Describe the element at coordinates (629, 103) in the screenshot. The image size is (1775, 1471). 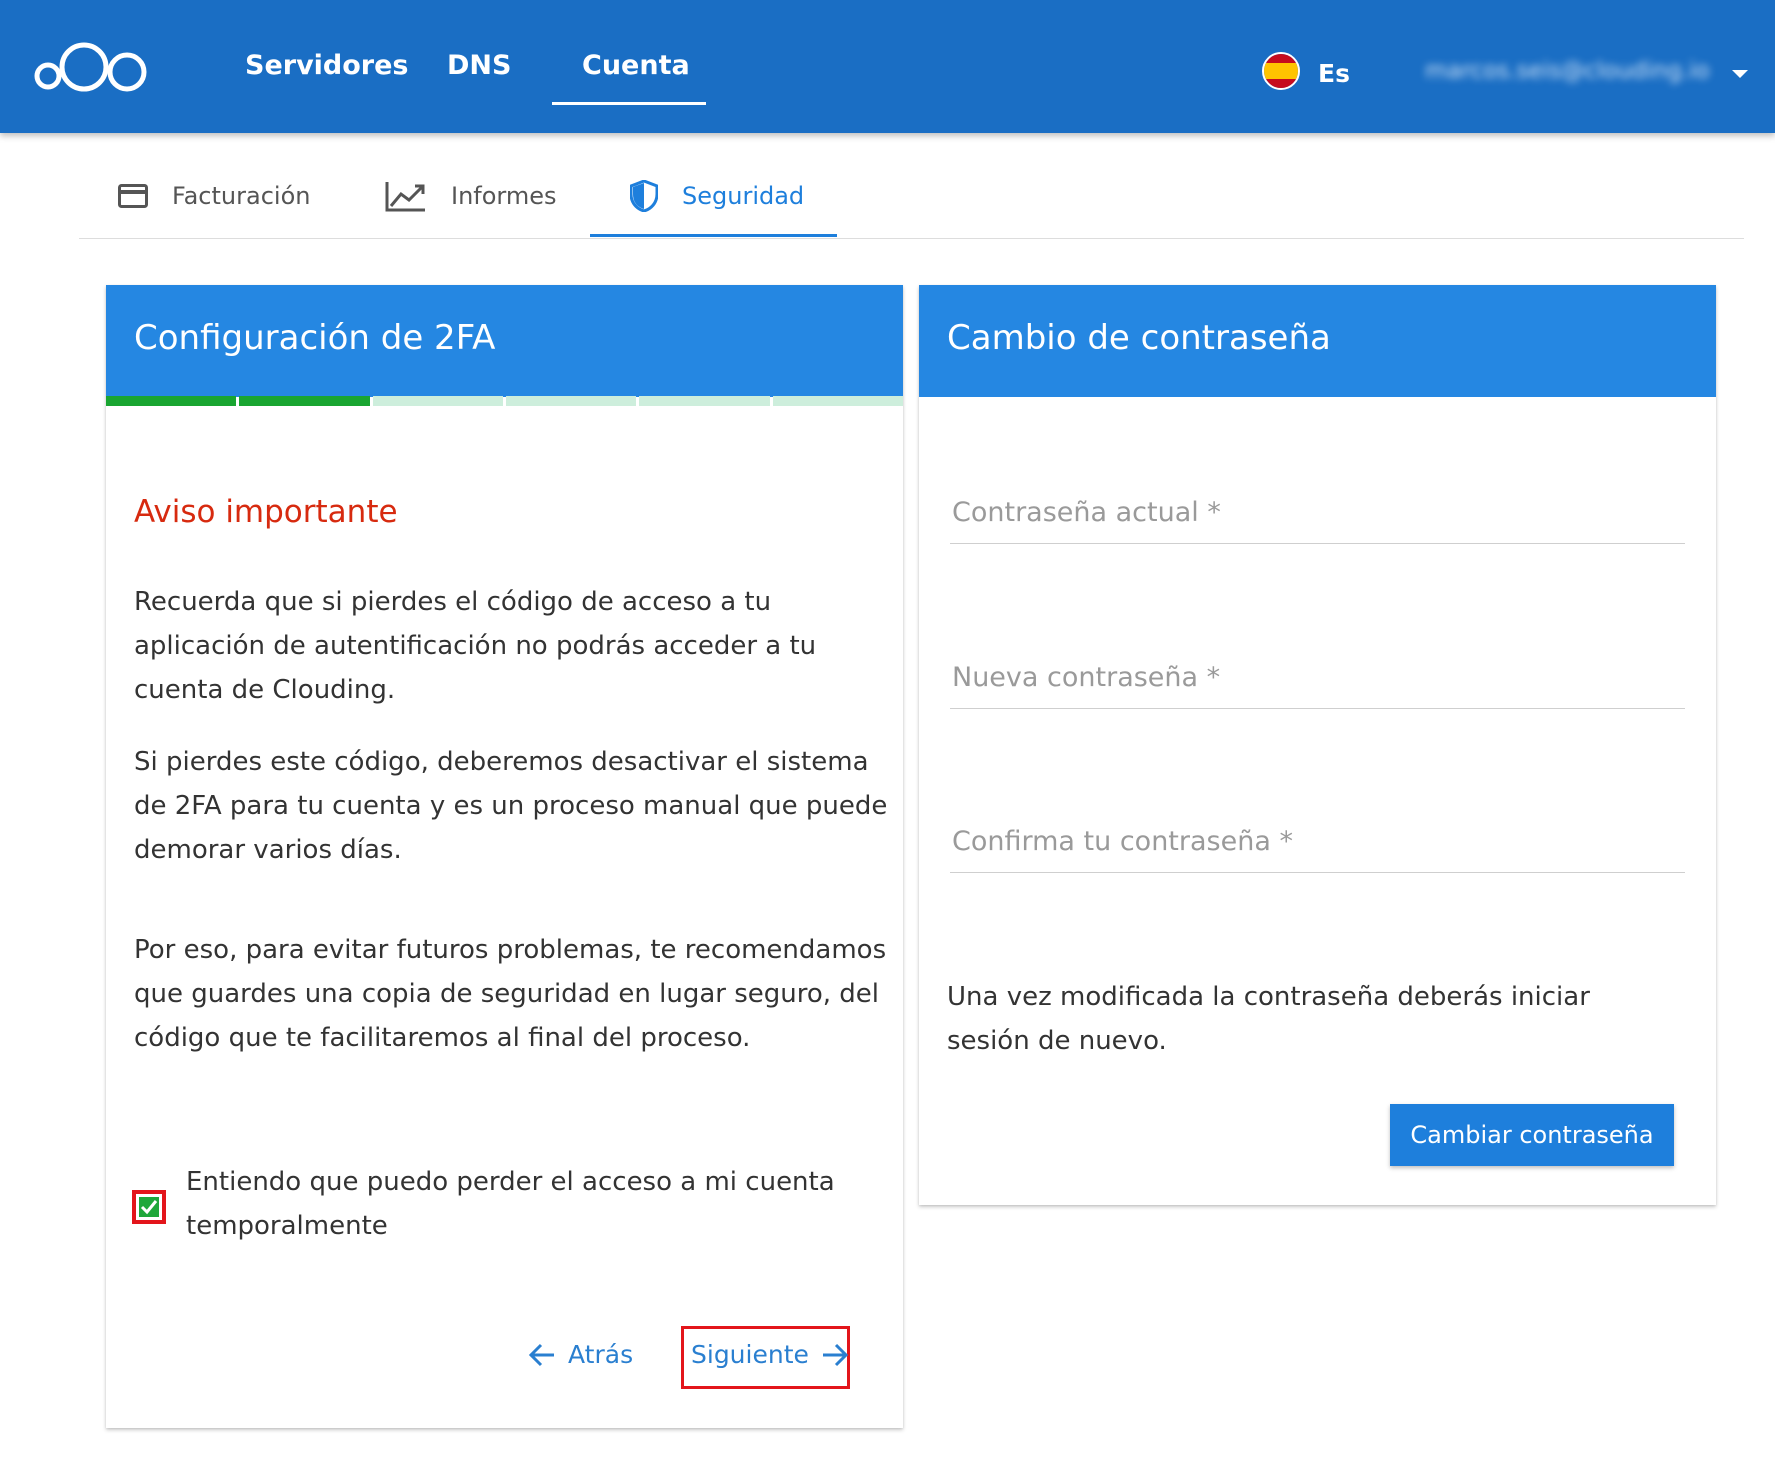
I see `nav-active-indicator` at that location.